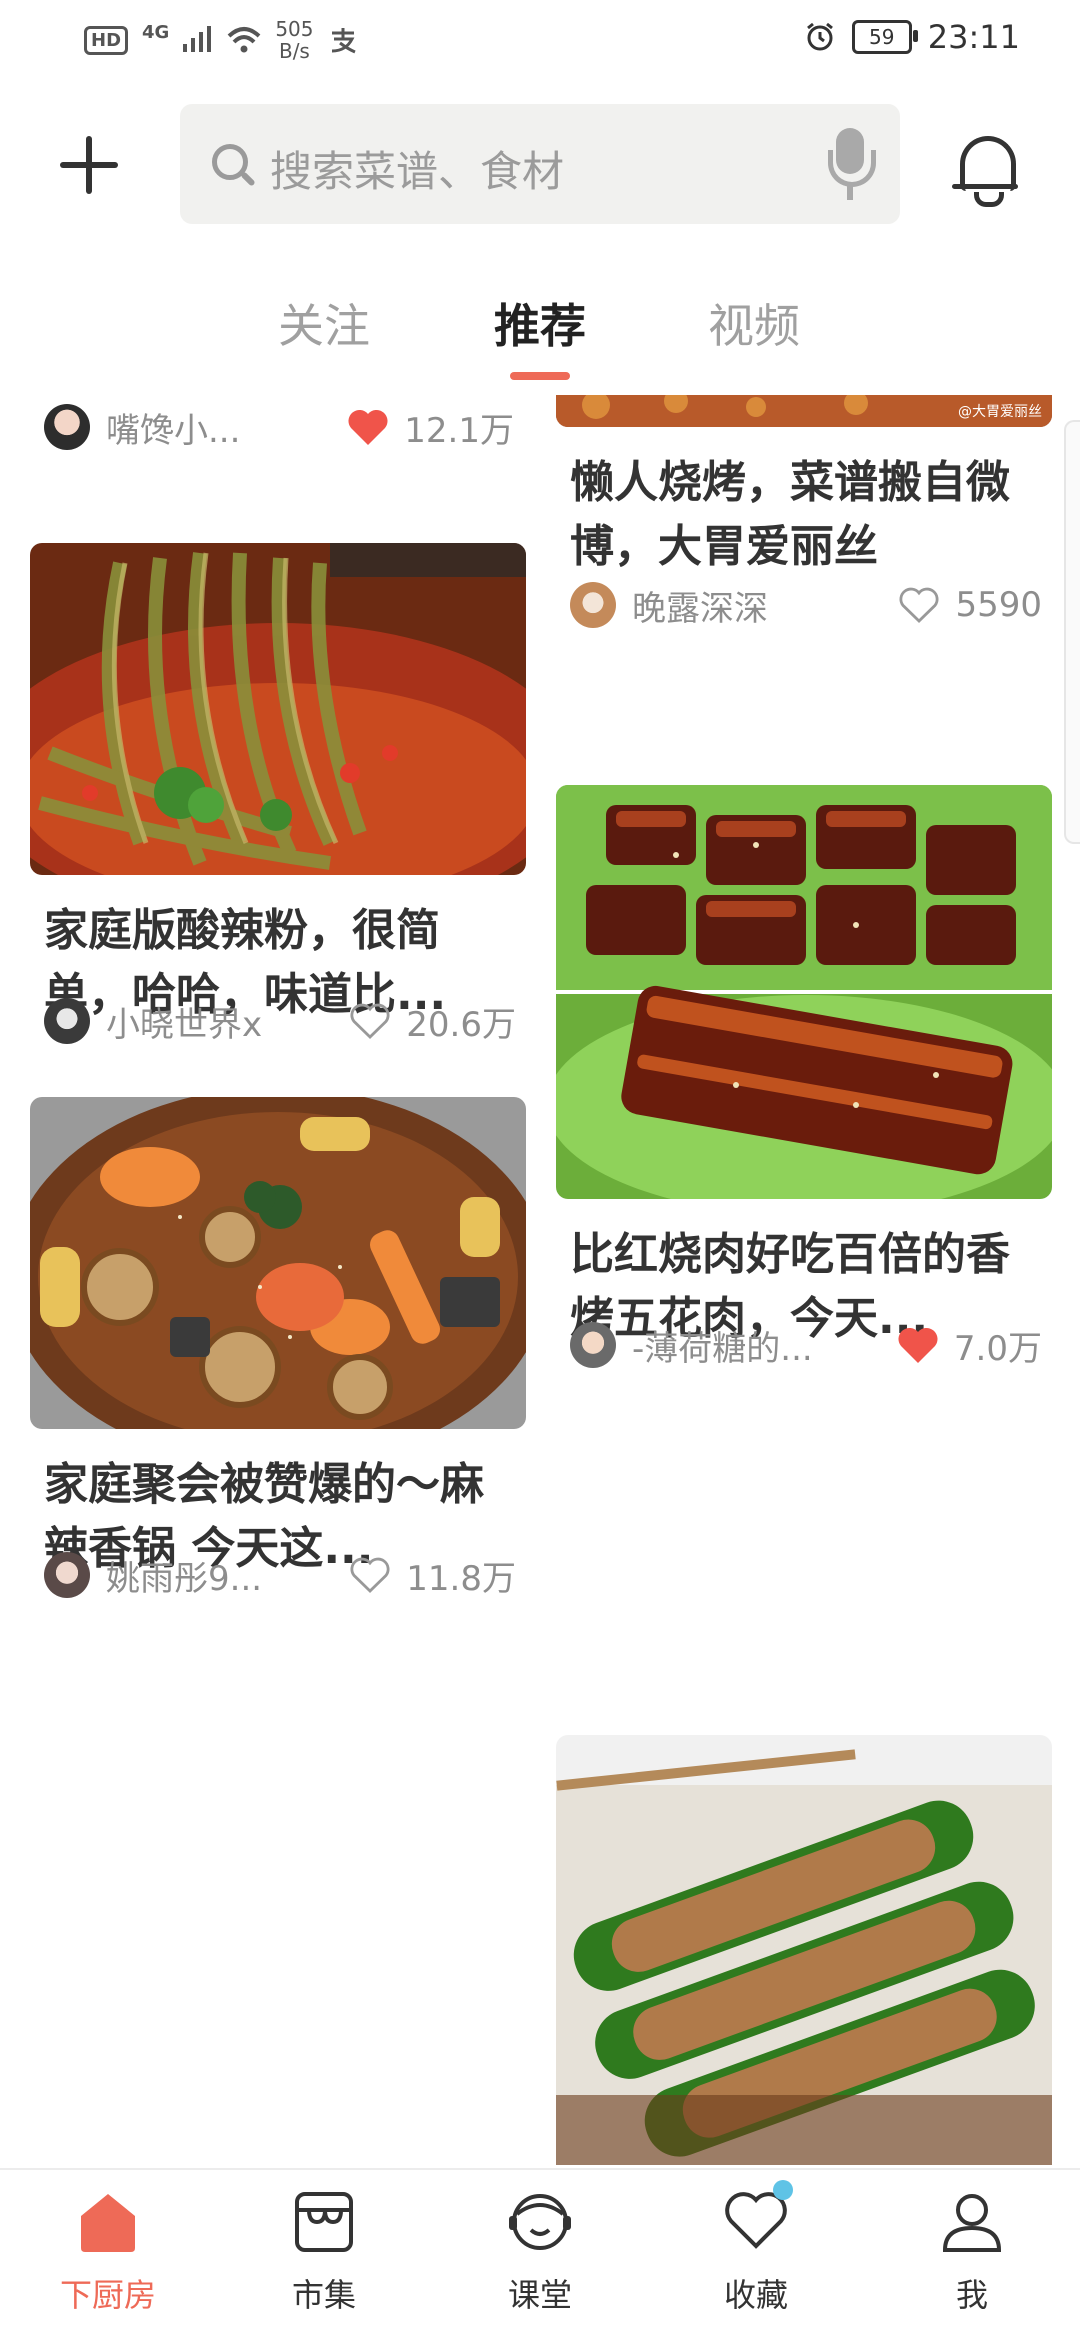  I want to click on recipe-card-meta: 晚露深深 5590, so click(806, 605).